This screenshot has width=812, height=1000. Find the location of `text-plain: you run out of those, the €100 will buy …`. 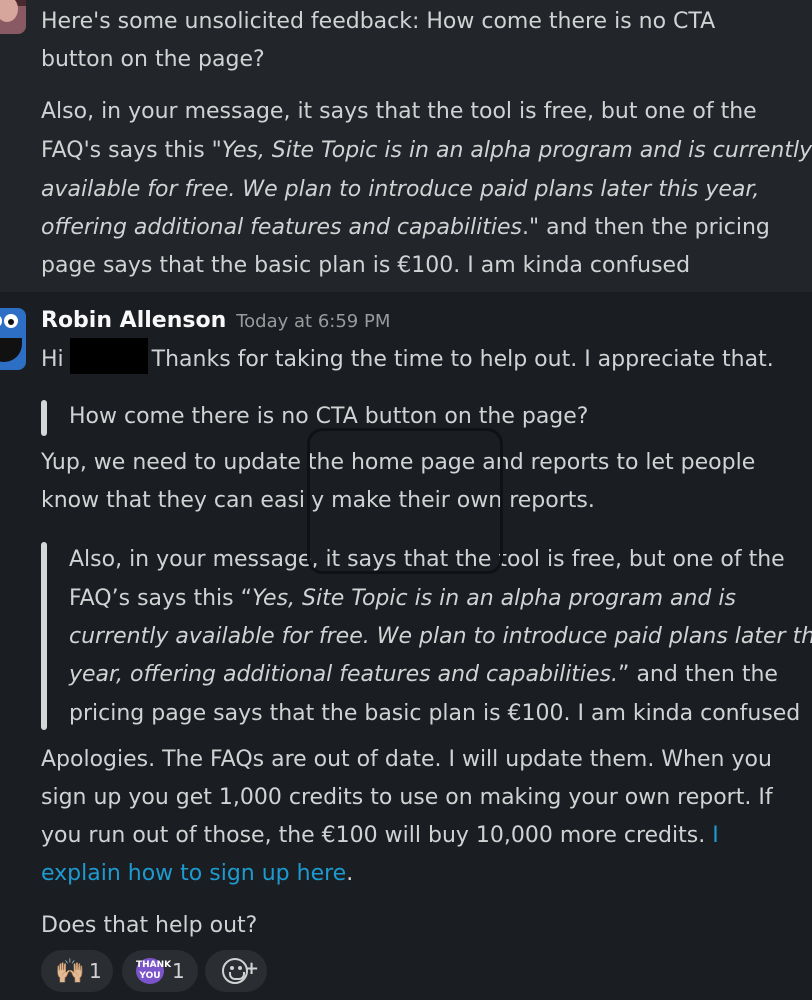

text-plain: you run out of those, the €100 will buy … is located at coordinates (373, 835).